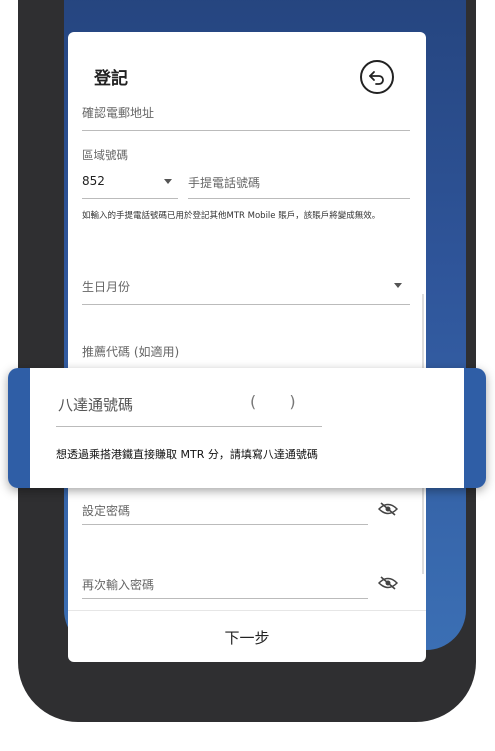  Describe the element at coordinates (118, 112) in the screenshot. I see `confirm-email-input: 確認電郵地址` at that location.